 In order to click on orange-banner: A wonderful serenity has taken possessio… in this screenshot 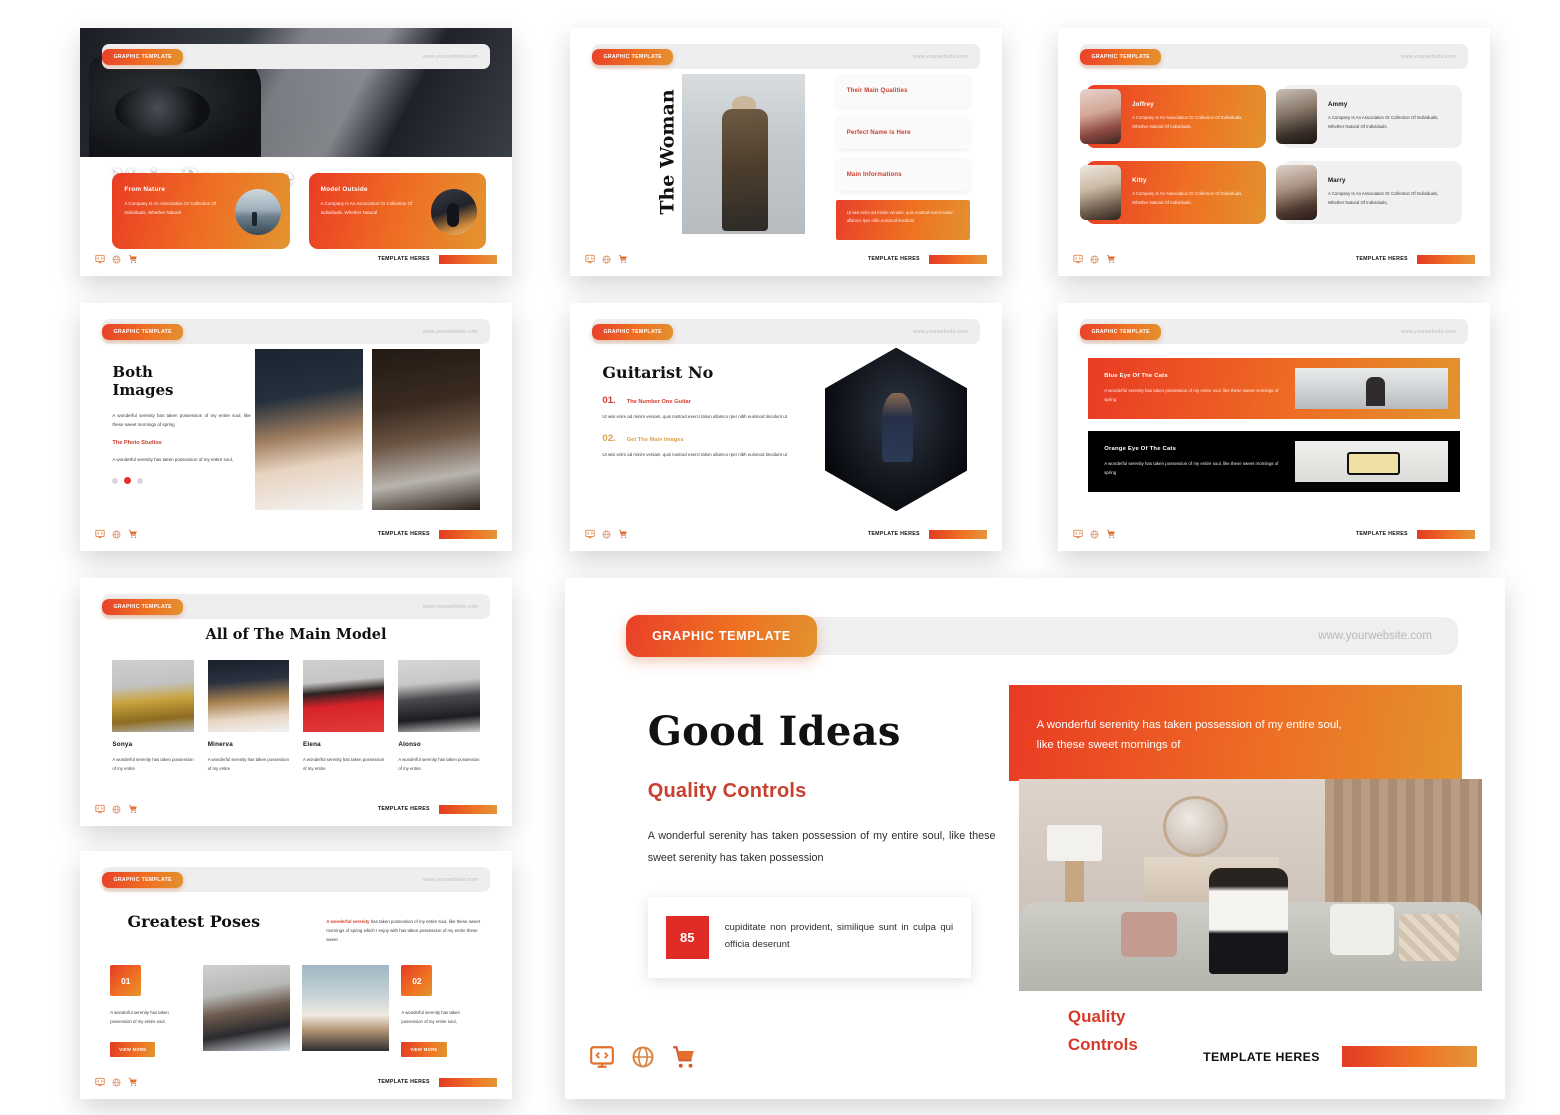, I will do `click(1235, 732)`.